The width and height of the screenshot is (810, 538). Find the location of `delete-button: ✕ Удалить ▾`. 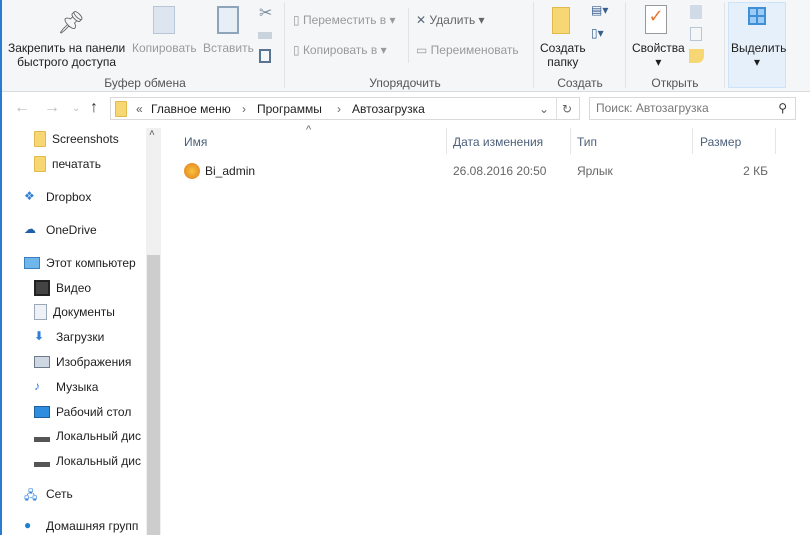

delete-button: ✕ Удалить ▾ is located at coordinates (450, 20).